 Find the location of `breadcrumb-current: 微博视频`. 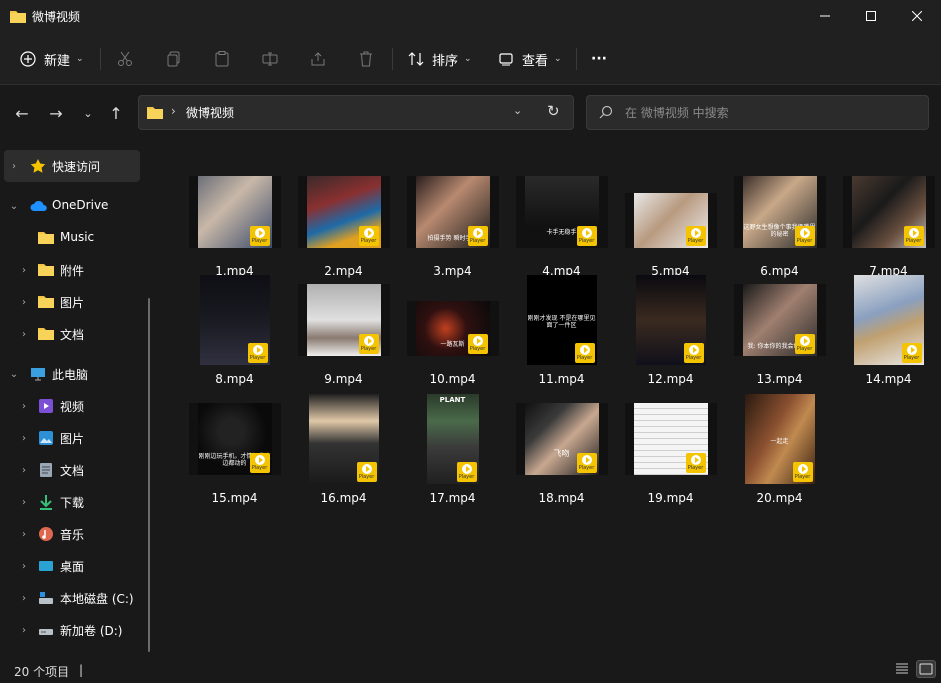

breadcrumb-current: 微博视频 is located at coordinates (210, 112).